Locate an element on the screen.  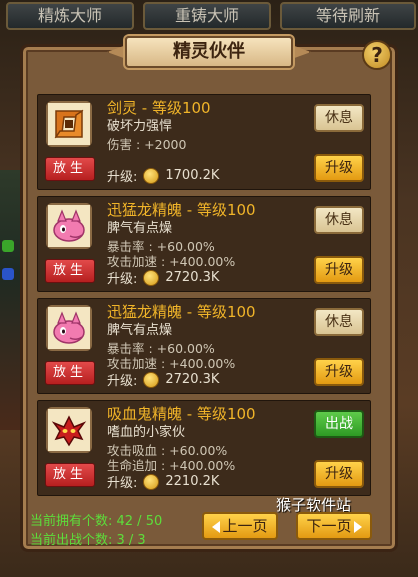
prev-page-label: 上一页 is located at coordinates (245, 526).